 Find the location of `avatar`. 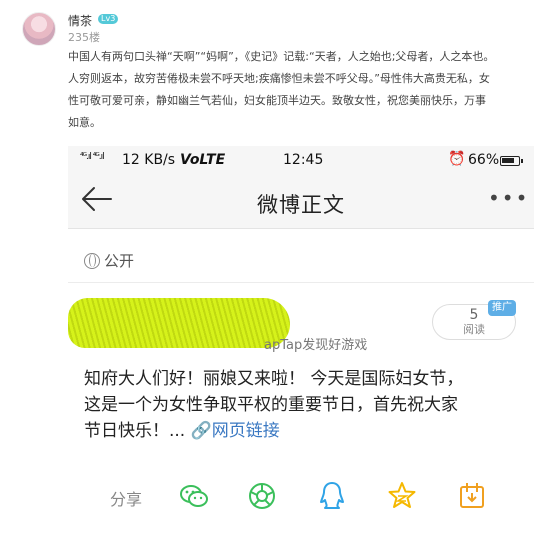

avatar is located at coordinates (39, 29).